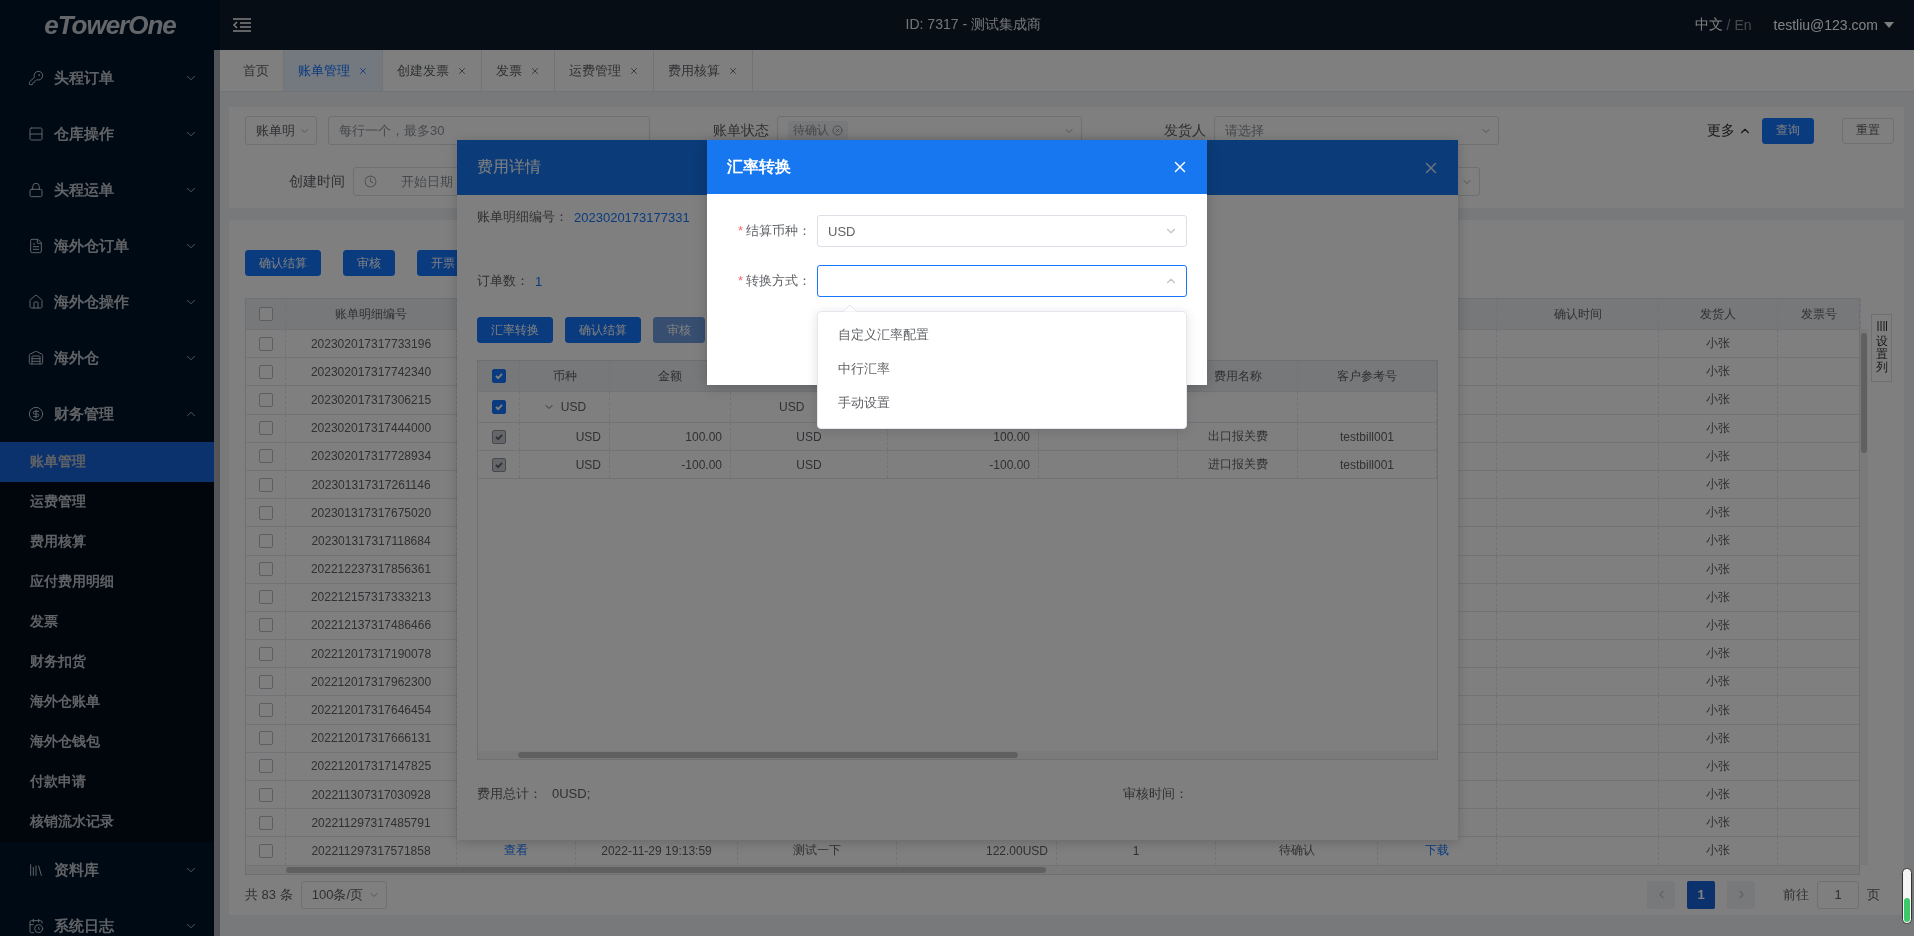 The width and height of the screenshot is (1914, 936). Describe the element at coordinates (369, 263) in the screenshot. I see `action-button: 审核` at that location.